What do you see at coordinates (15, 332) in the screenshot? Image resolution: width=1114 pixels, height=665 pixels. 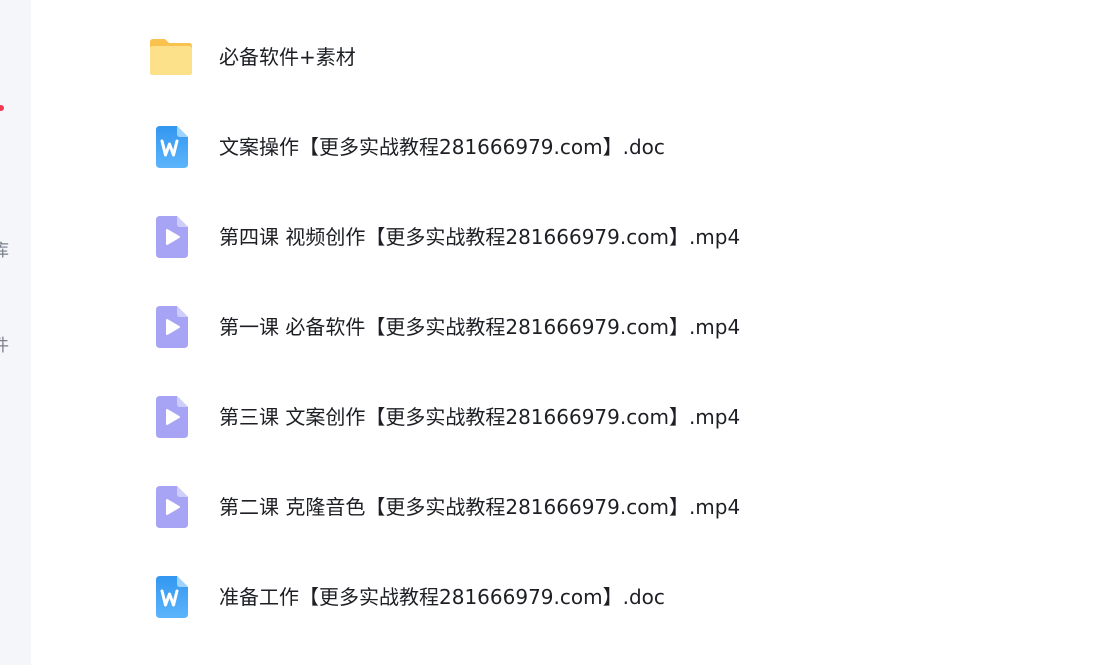 I see `sidebar: 库 件` at bounding box center [15, 332].